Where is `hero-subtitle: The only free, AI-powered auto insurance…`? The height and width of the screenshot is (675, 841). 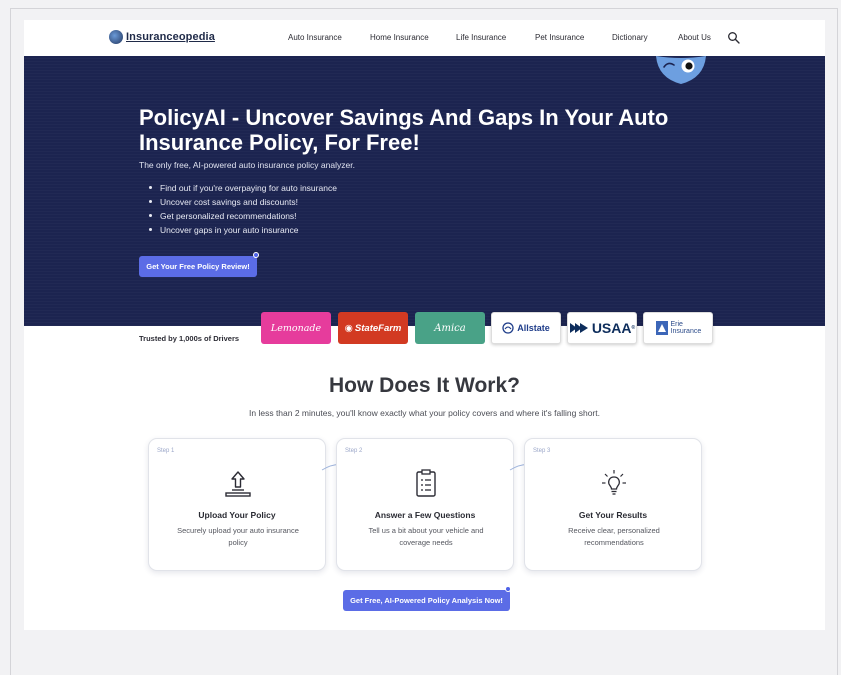
hero-subtitle: The only free, AI-powered auto insurance… is located at coordinates (247, 165).